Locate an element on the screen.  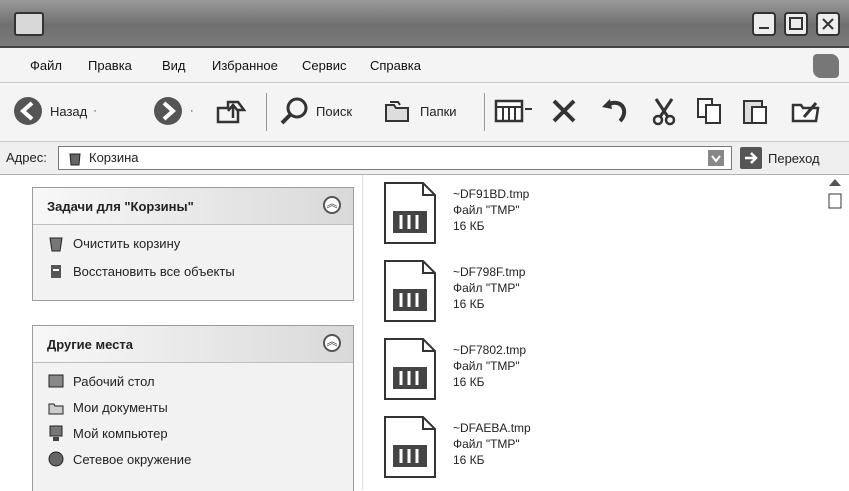
place-documents-link: Мои документы is located at coordinates (107, 407).